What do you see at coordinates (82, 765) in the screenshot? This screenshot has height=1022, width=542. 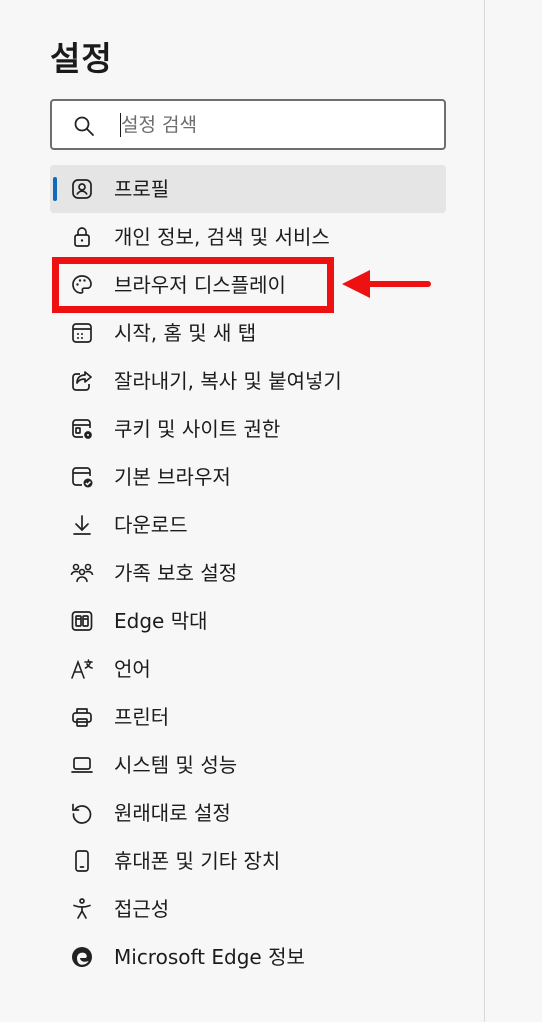 I see `laptop-icon` at bounding box center [82, 765].